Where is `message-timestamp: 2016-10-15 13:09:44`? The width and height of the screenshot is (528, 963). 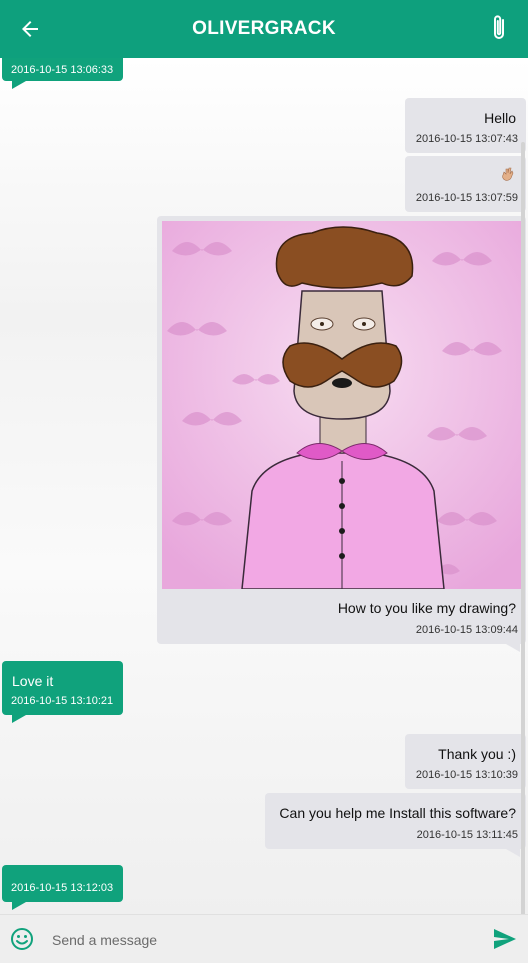
message-timestamp: 2016-10-15 13:09:44 is located at coordinates (466, 630).